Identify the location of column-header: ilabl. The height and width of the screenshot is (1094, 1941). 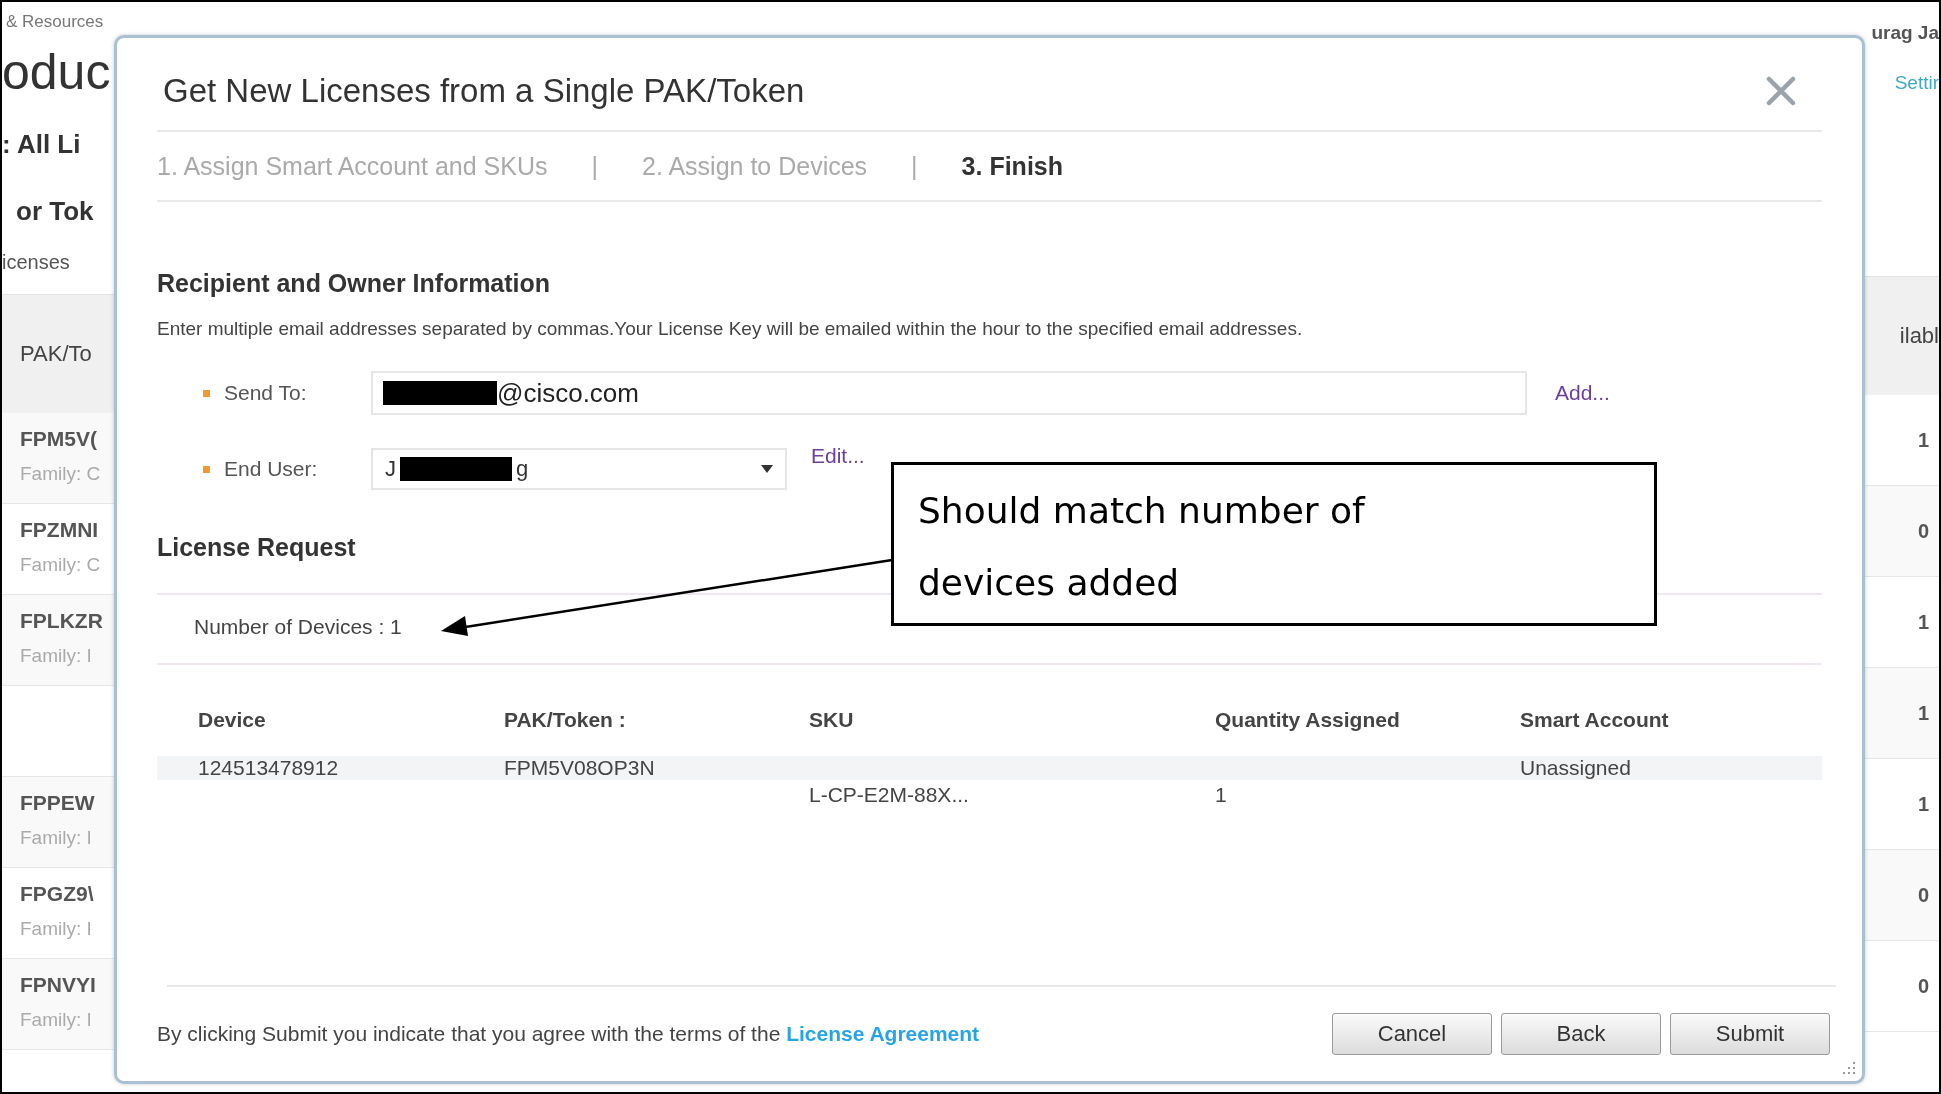
(1919, 336).